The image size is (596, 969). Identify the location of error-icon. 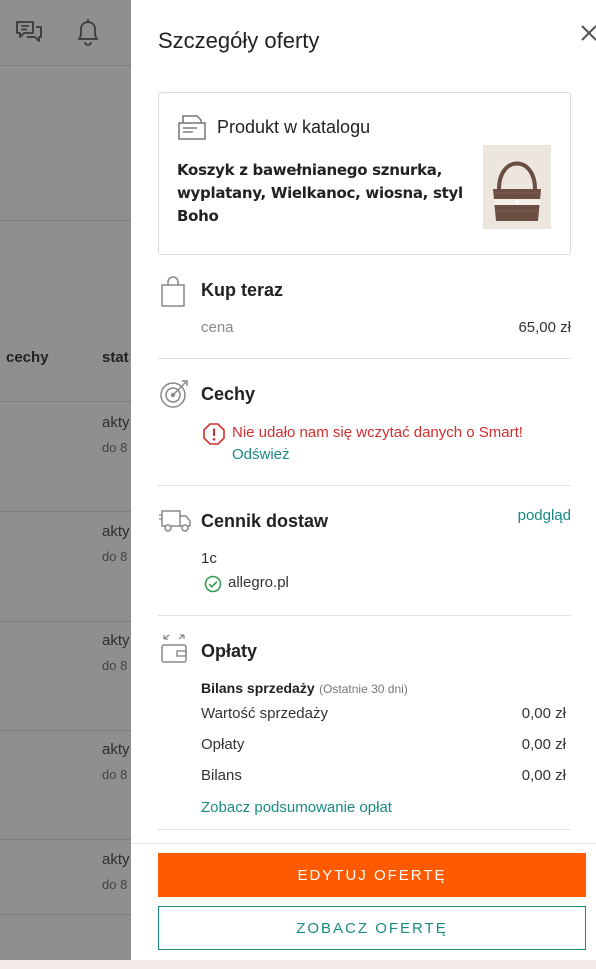
(214, 436).